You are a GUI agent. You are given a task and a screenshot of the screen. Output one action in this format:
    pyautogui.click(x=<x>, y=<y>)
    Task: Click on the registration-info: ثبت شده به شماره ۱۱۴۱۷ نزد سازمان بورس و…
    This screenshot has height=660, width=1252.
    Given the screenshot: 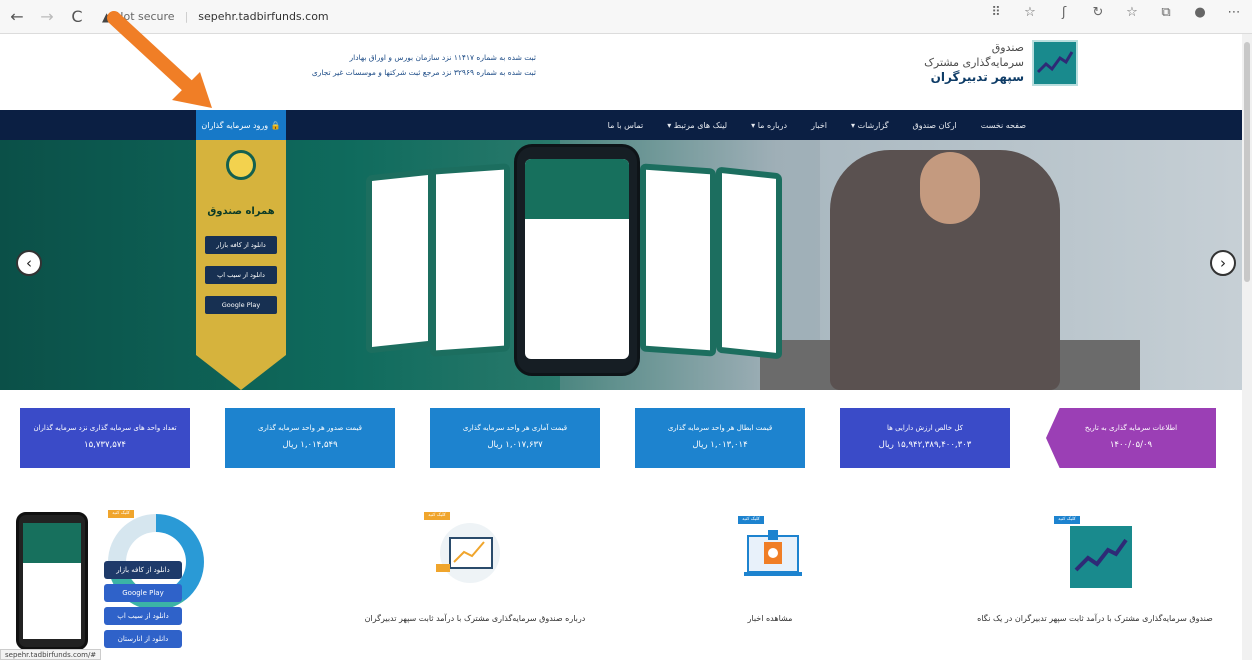 What is the action you would take?
    pyautogui.click(x=386, y=65)
    